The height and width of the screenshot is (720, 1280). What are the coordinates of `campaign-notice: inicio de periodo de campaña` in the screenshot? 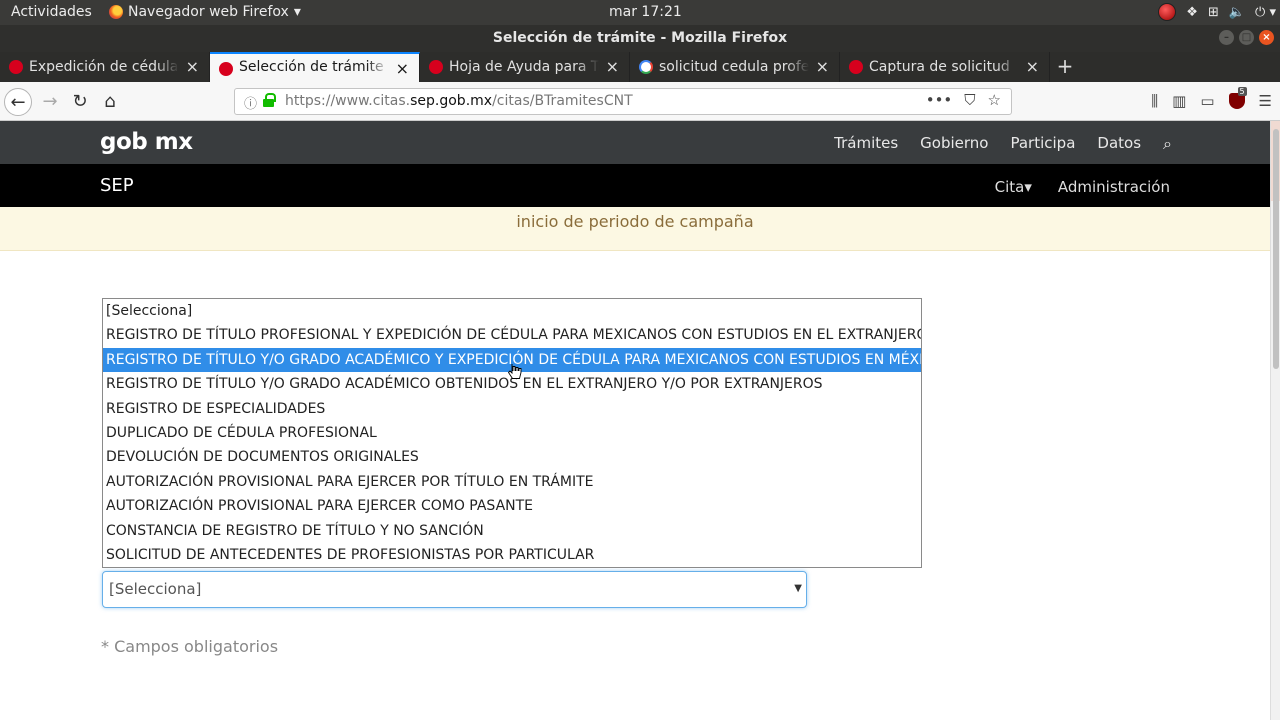 It's located at (635, 229).